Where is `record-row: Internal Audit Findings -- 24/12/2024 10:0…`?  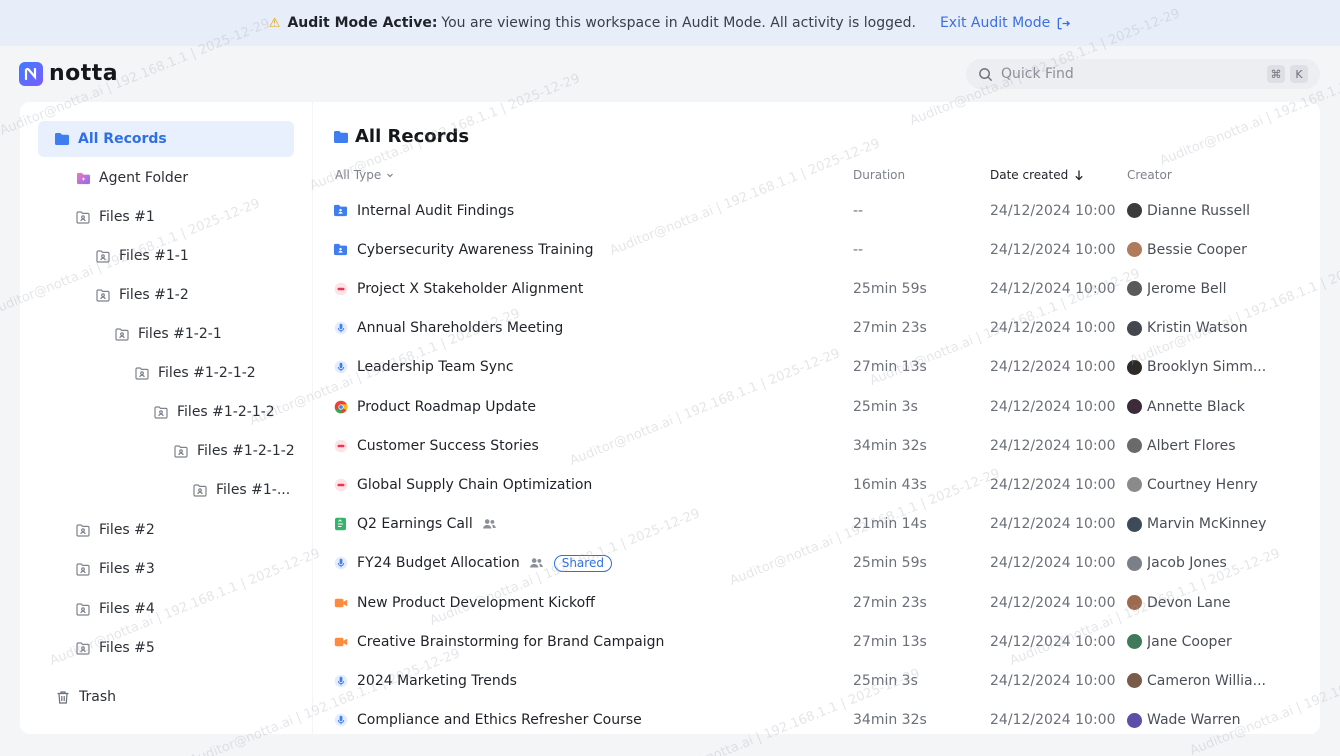 record-row: Internal Audit Findings -- 24/12/2024 10:0… is located at coordinates (816, 210).